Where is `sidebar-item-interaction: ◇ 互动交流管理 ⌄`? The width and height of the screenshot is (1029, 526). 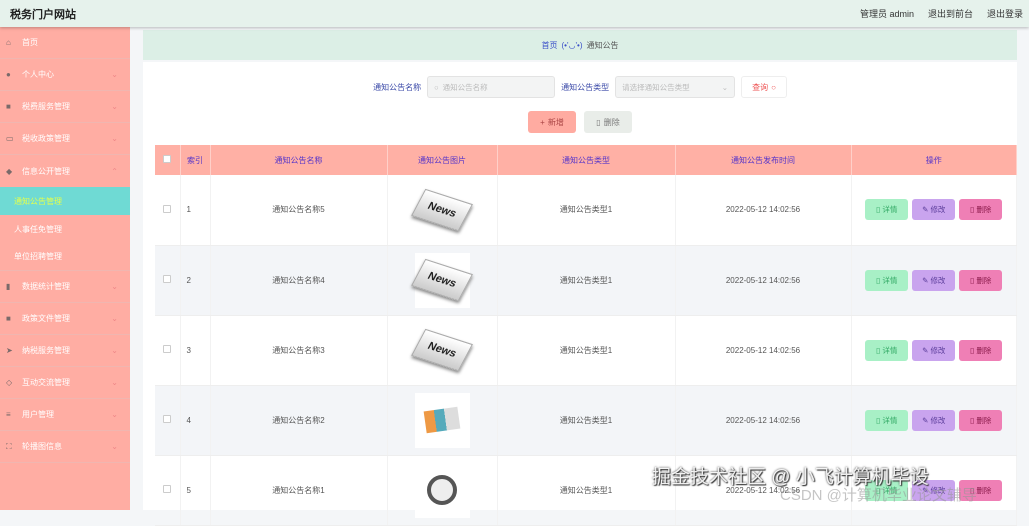 sidebar-item-interaction: ◇ 互动交流管理 ⌄ is located at coordinates (65, 383).